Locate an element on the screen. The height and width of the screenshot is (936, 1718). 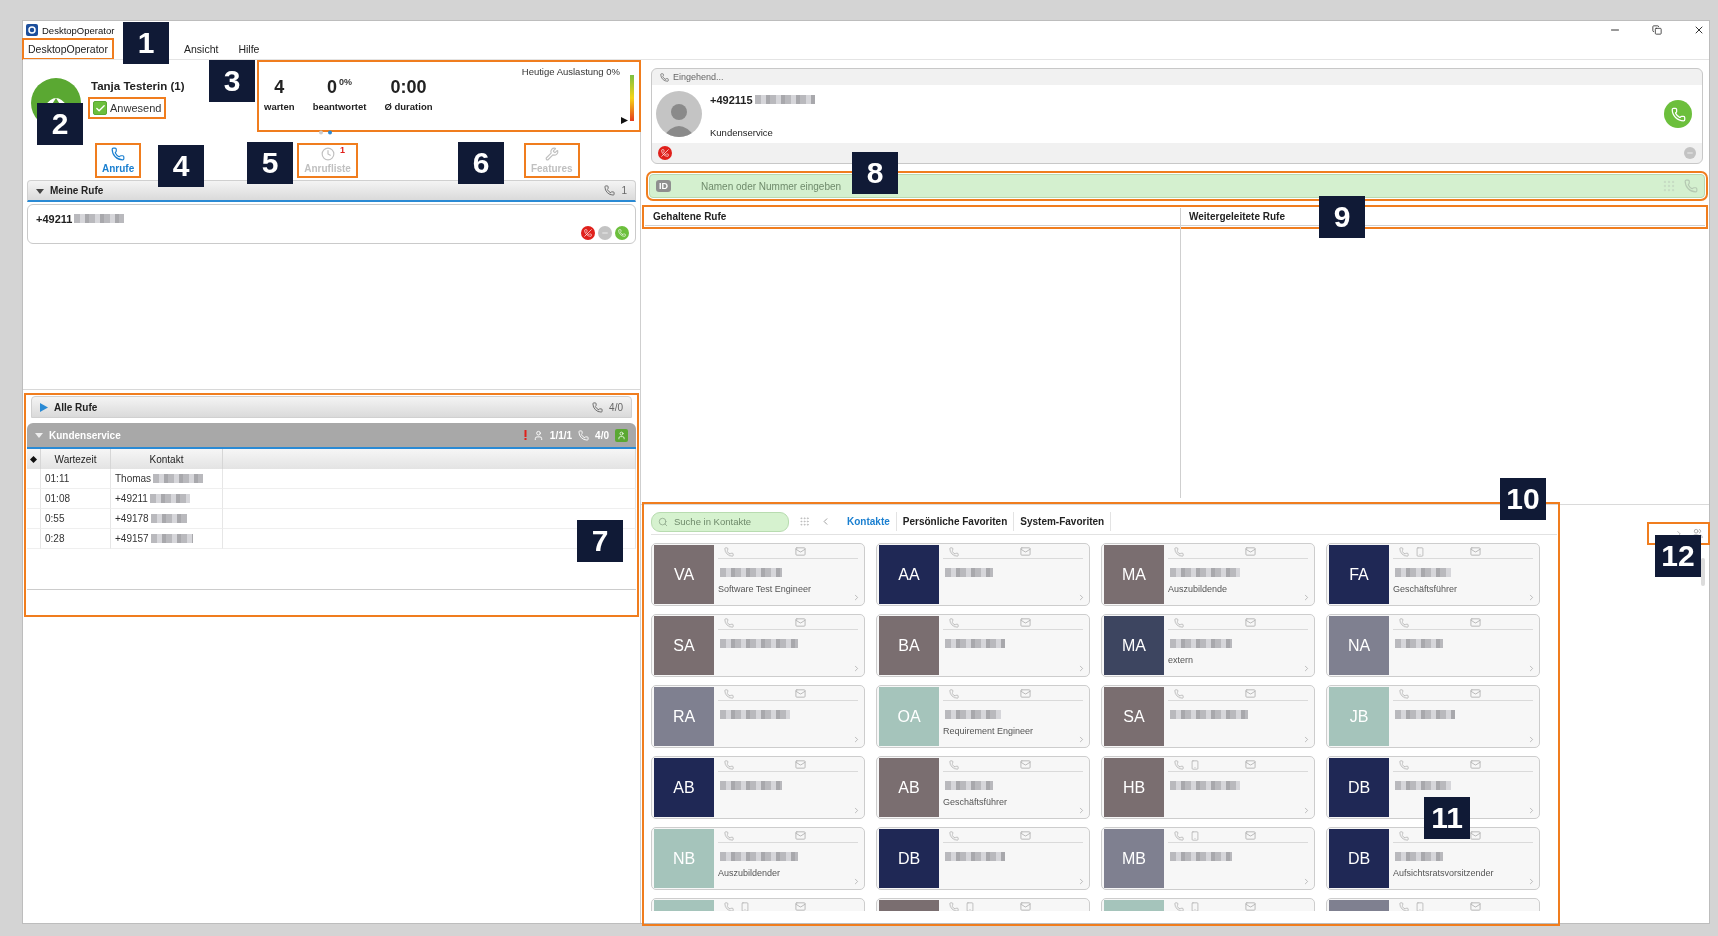
contact-card: DB Aufsichtsratsvorsitzender is located at coordinates (1433, 858).